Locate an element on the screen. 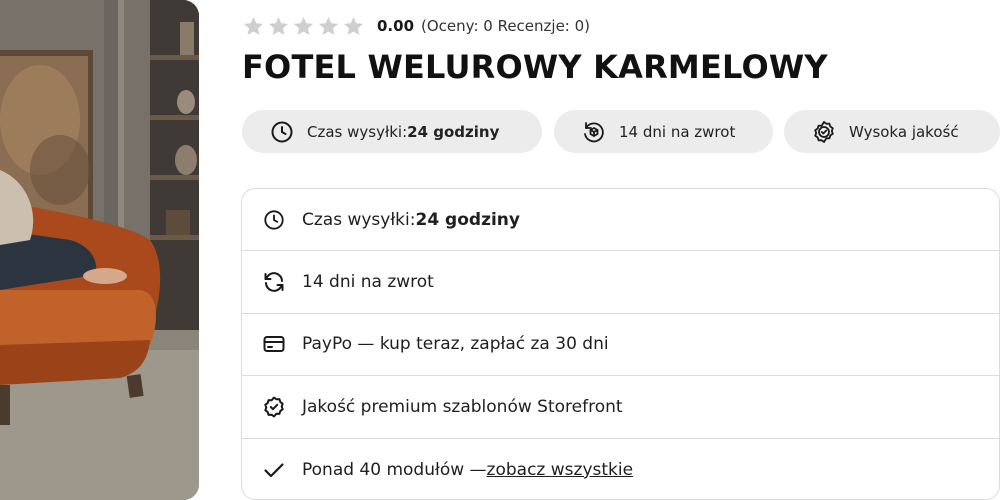 This screenshot has height=500, width=1000. product-title: FOTEL WELUROWY KARMELOWY is located at coordinates (535, 67).